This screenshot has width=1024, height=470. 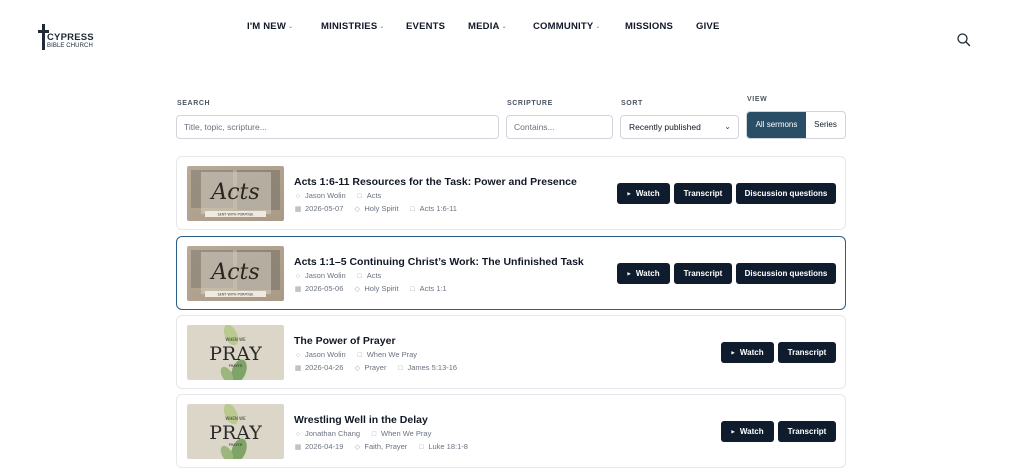 I want to click on nav-community: COMMUNITY ⌄, so click(x=567, y=27).